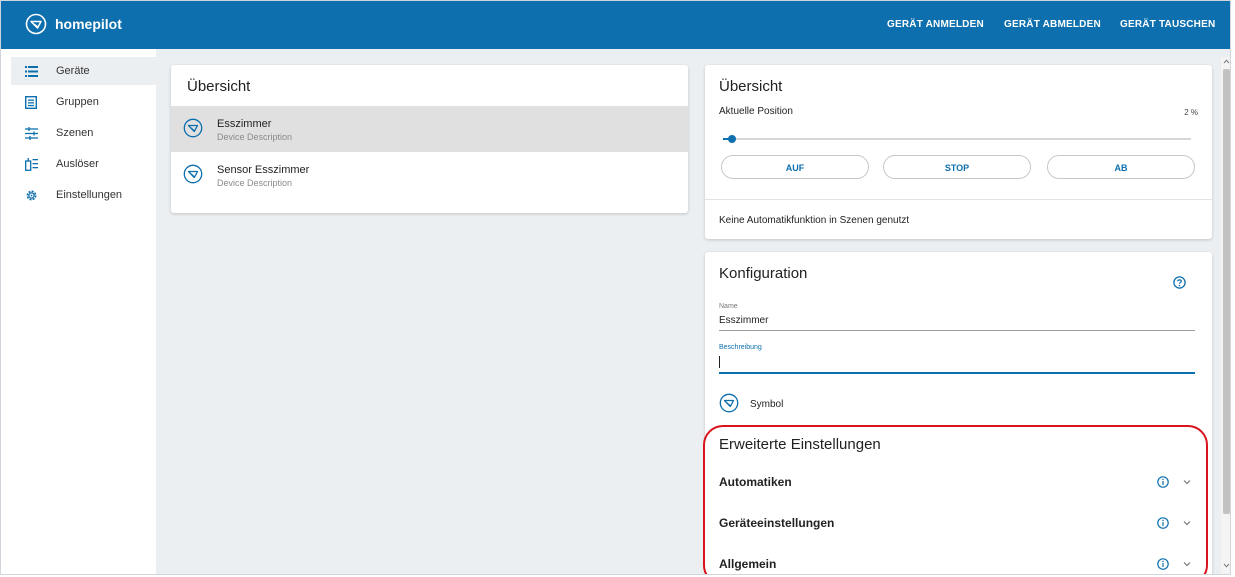 This screenshot has width=1235, height=577. I want to click on position-slider-track, so click(957, 139).